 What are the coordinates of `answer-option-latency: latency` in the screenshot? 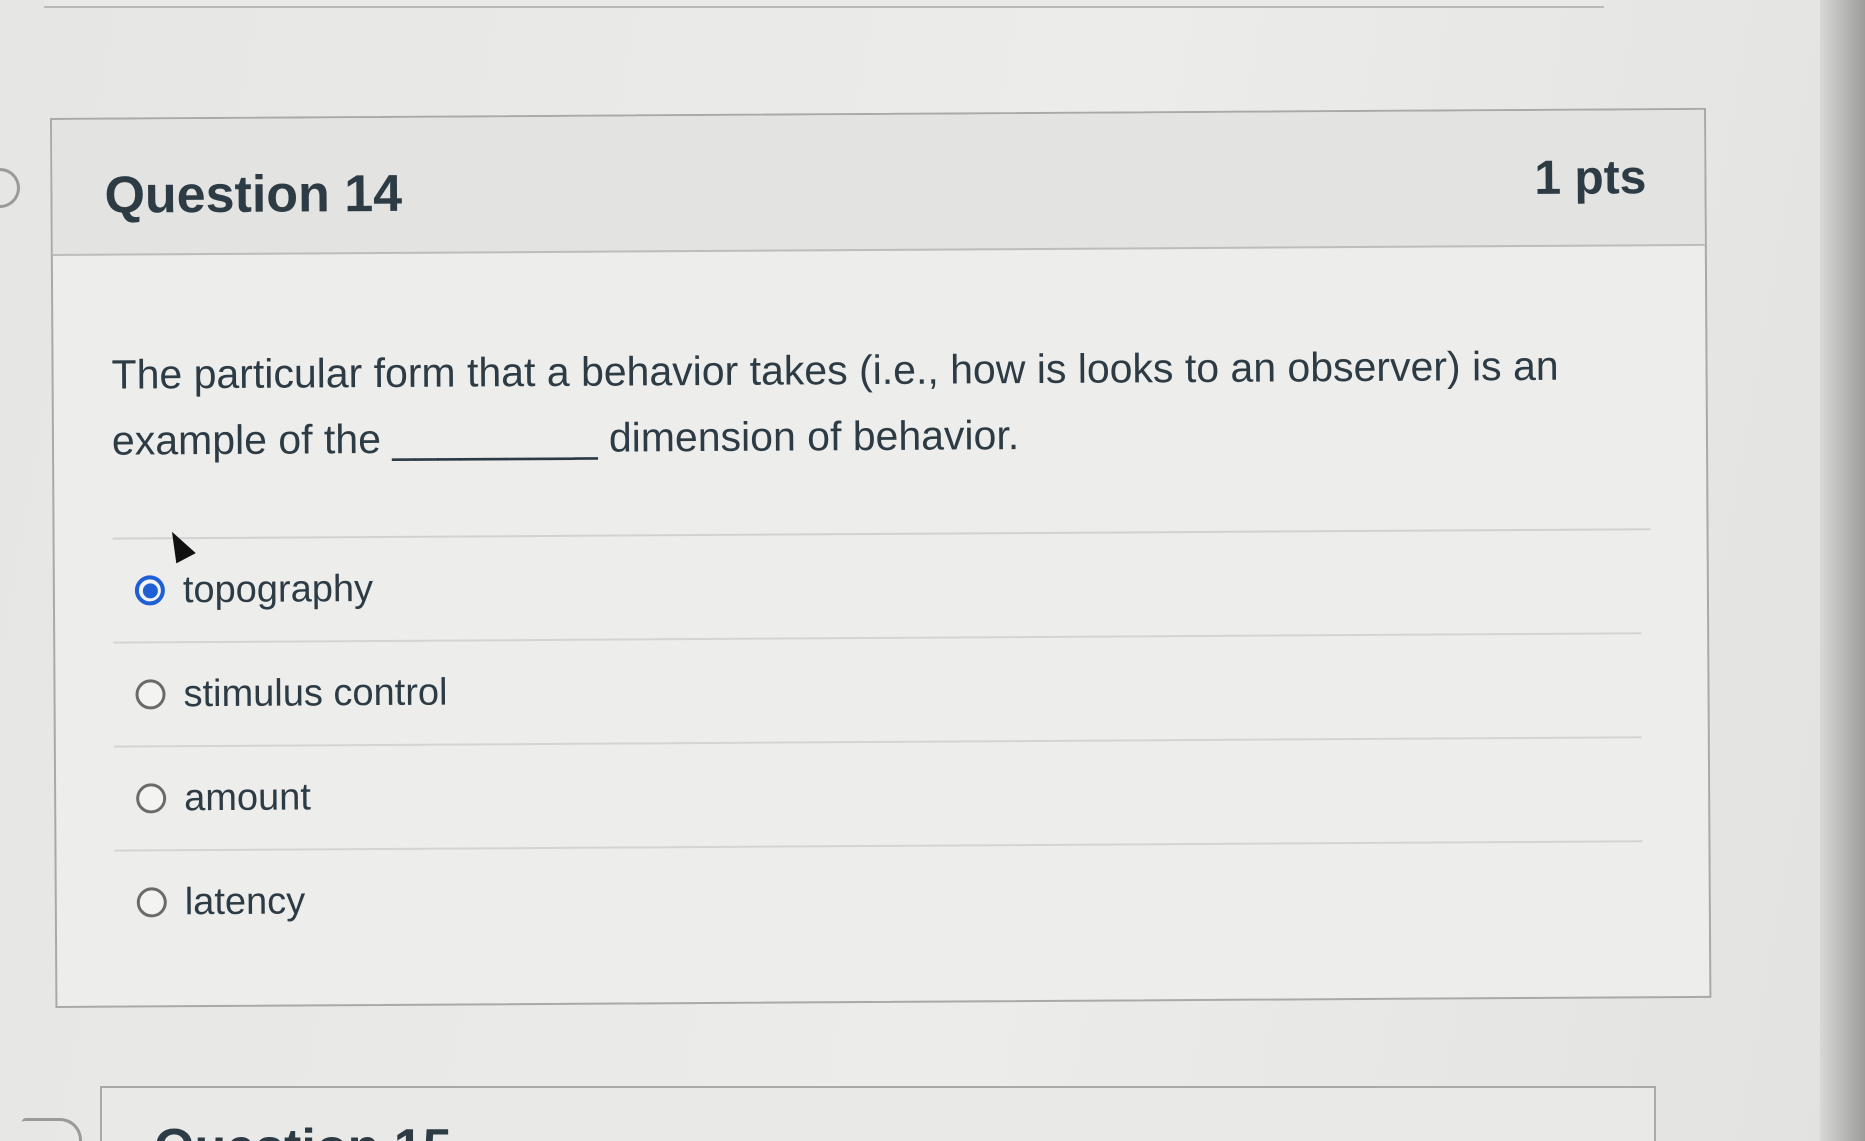 It's located at (878, 897).